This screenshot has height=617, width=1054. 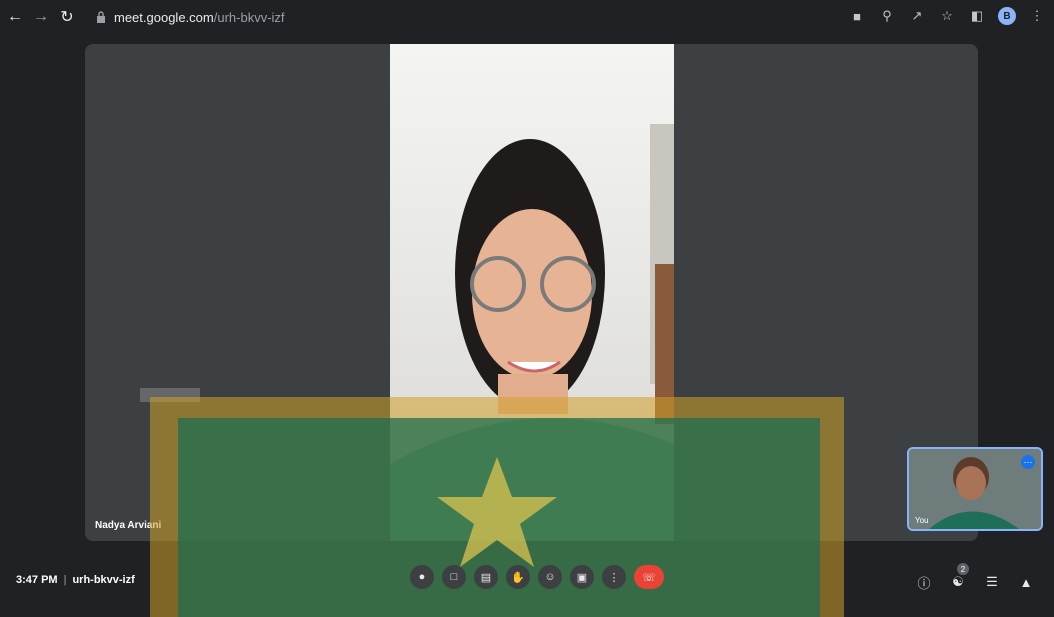 I want to click on present-icon: ▣, so click(x=582, y=577).